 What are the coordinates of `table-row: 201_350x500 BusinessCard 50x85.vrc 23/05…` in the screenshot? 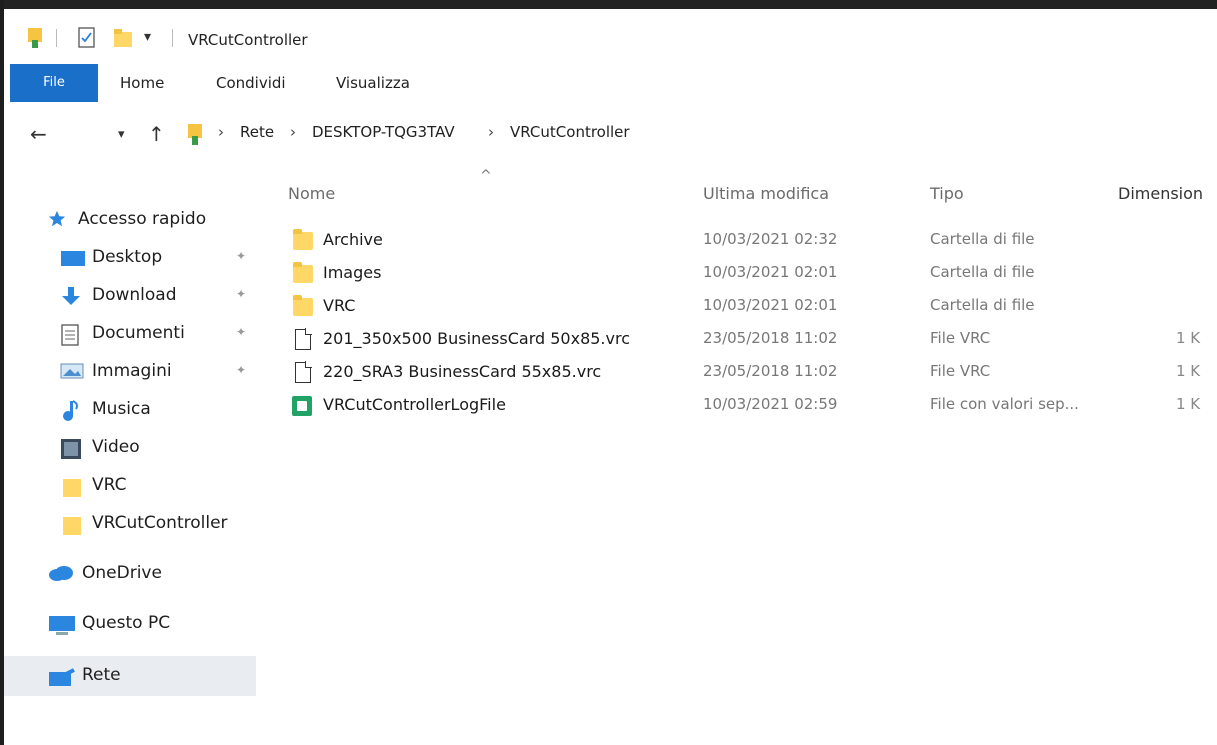 It's located at (748, 339).